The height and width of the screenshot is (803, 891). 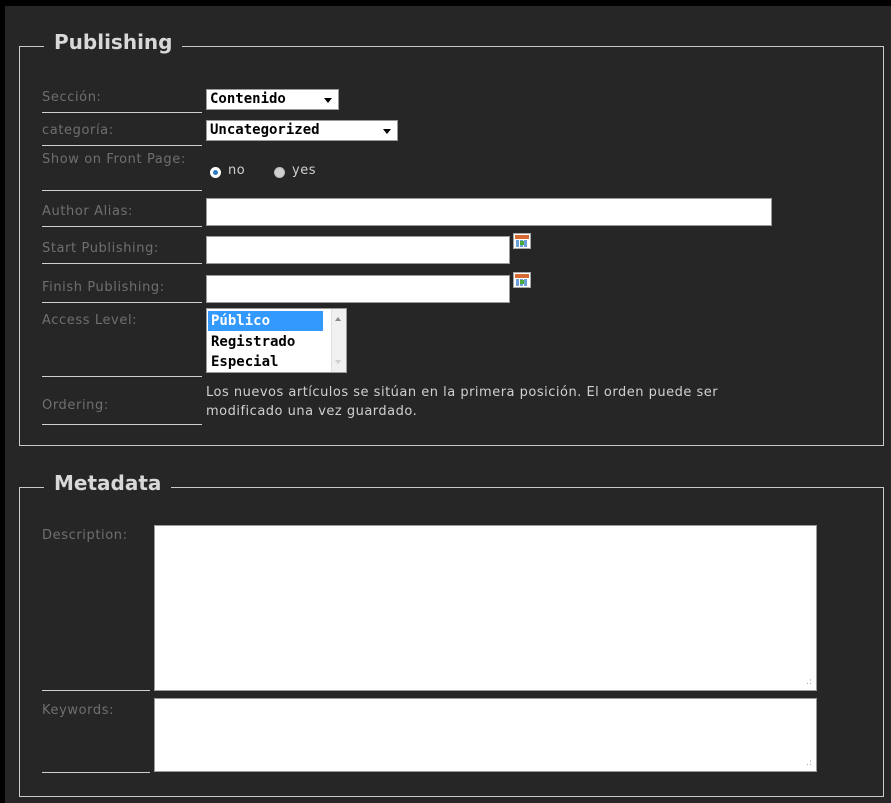 I want to click on category-select-value: Uncategorized, so click(x=265, y=130).